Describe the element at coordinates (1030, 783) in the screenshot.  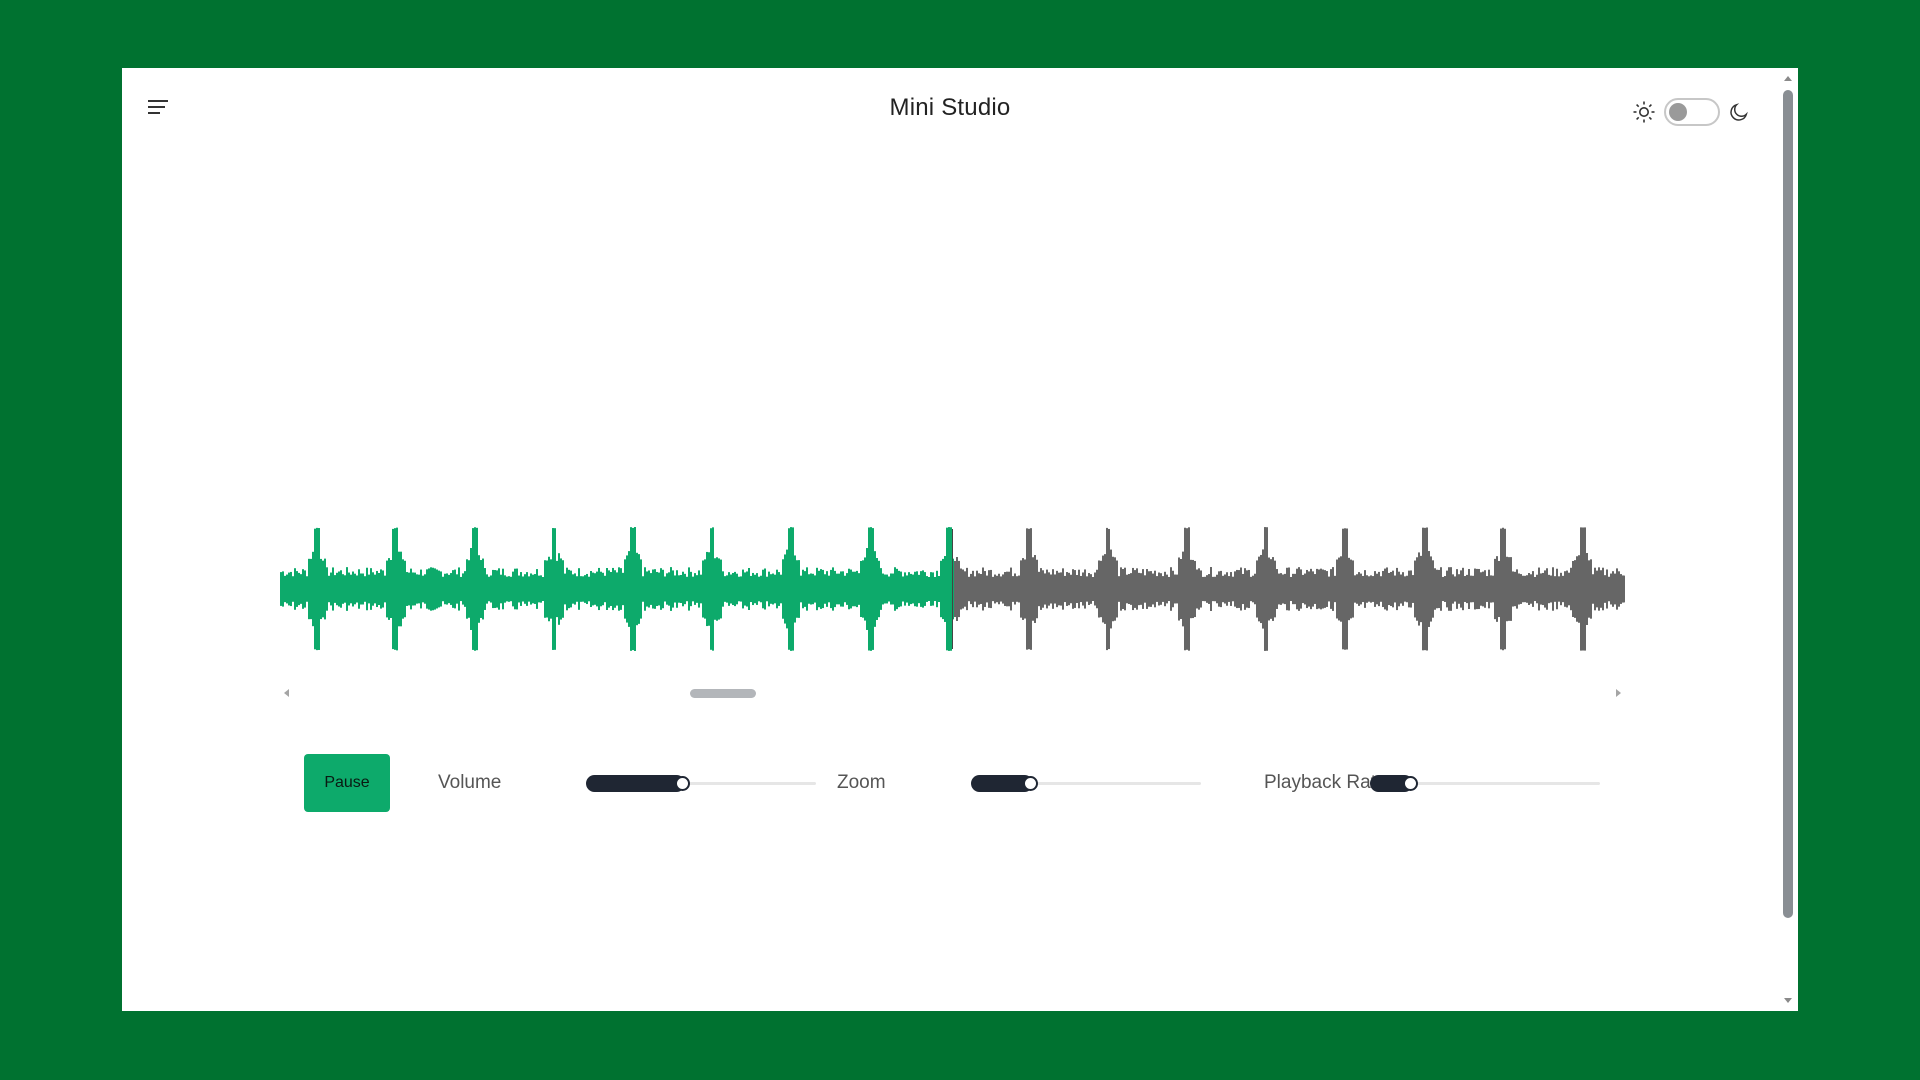
I see `zoom-slider-thumb` at that location.